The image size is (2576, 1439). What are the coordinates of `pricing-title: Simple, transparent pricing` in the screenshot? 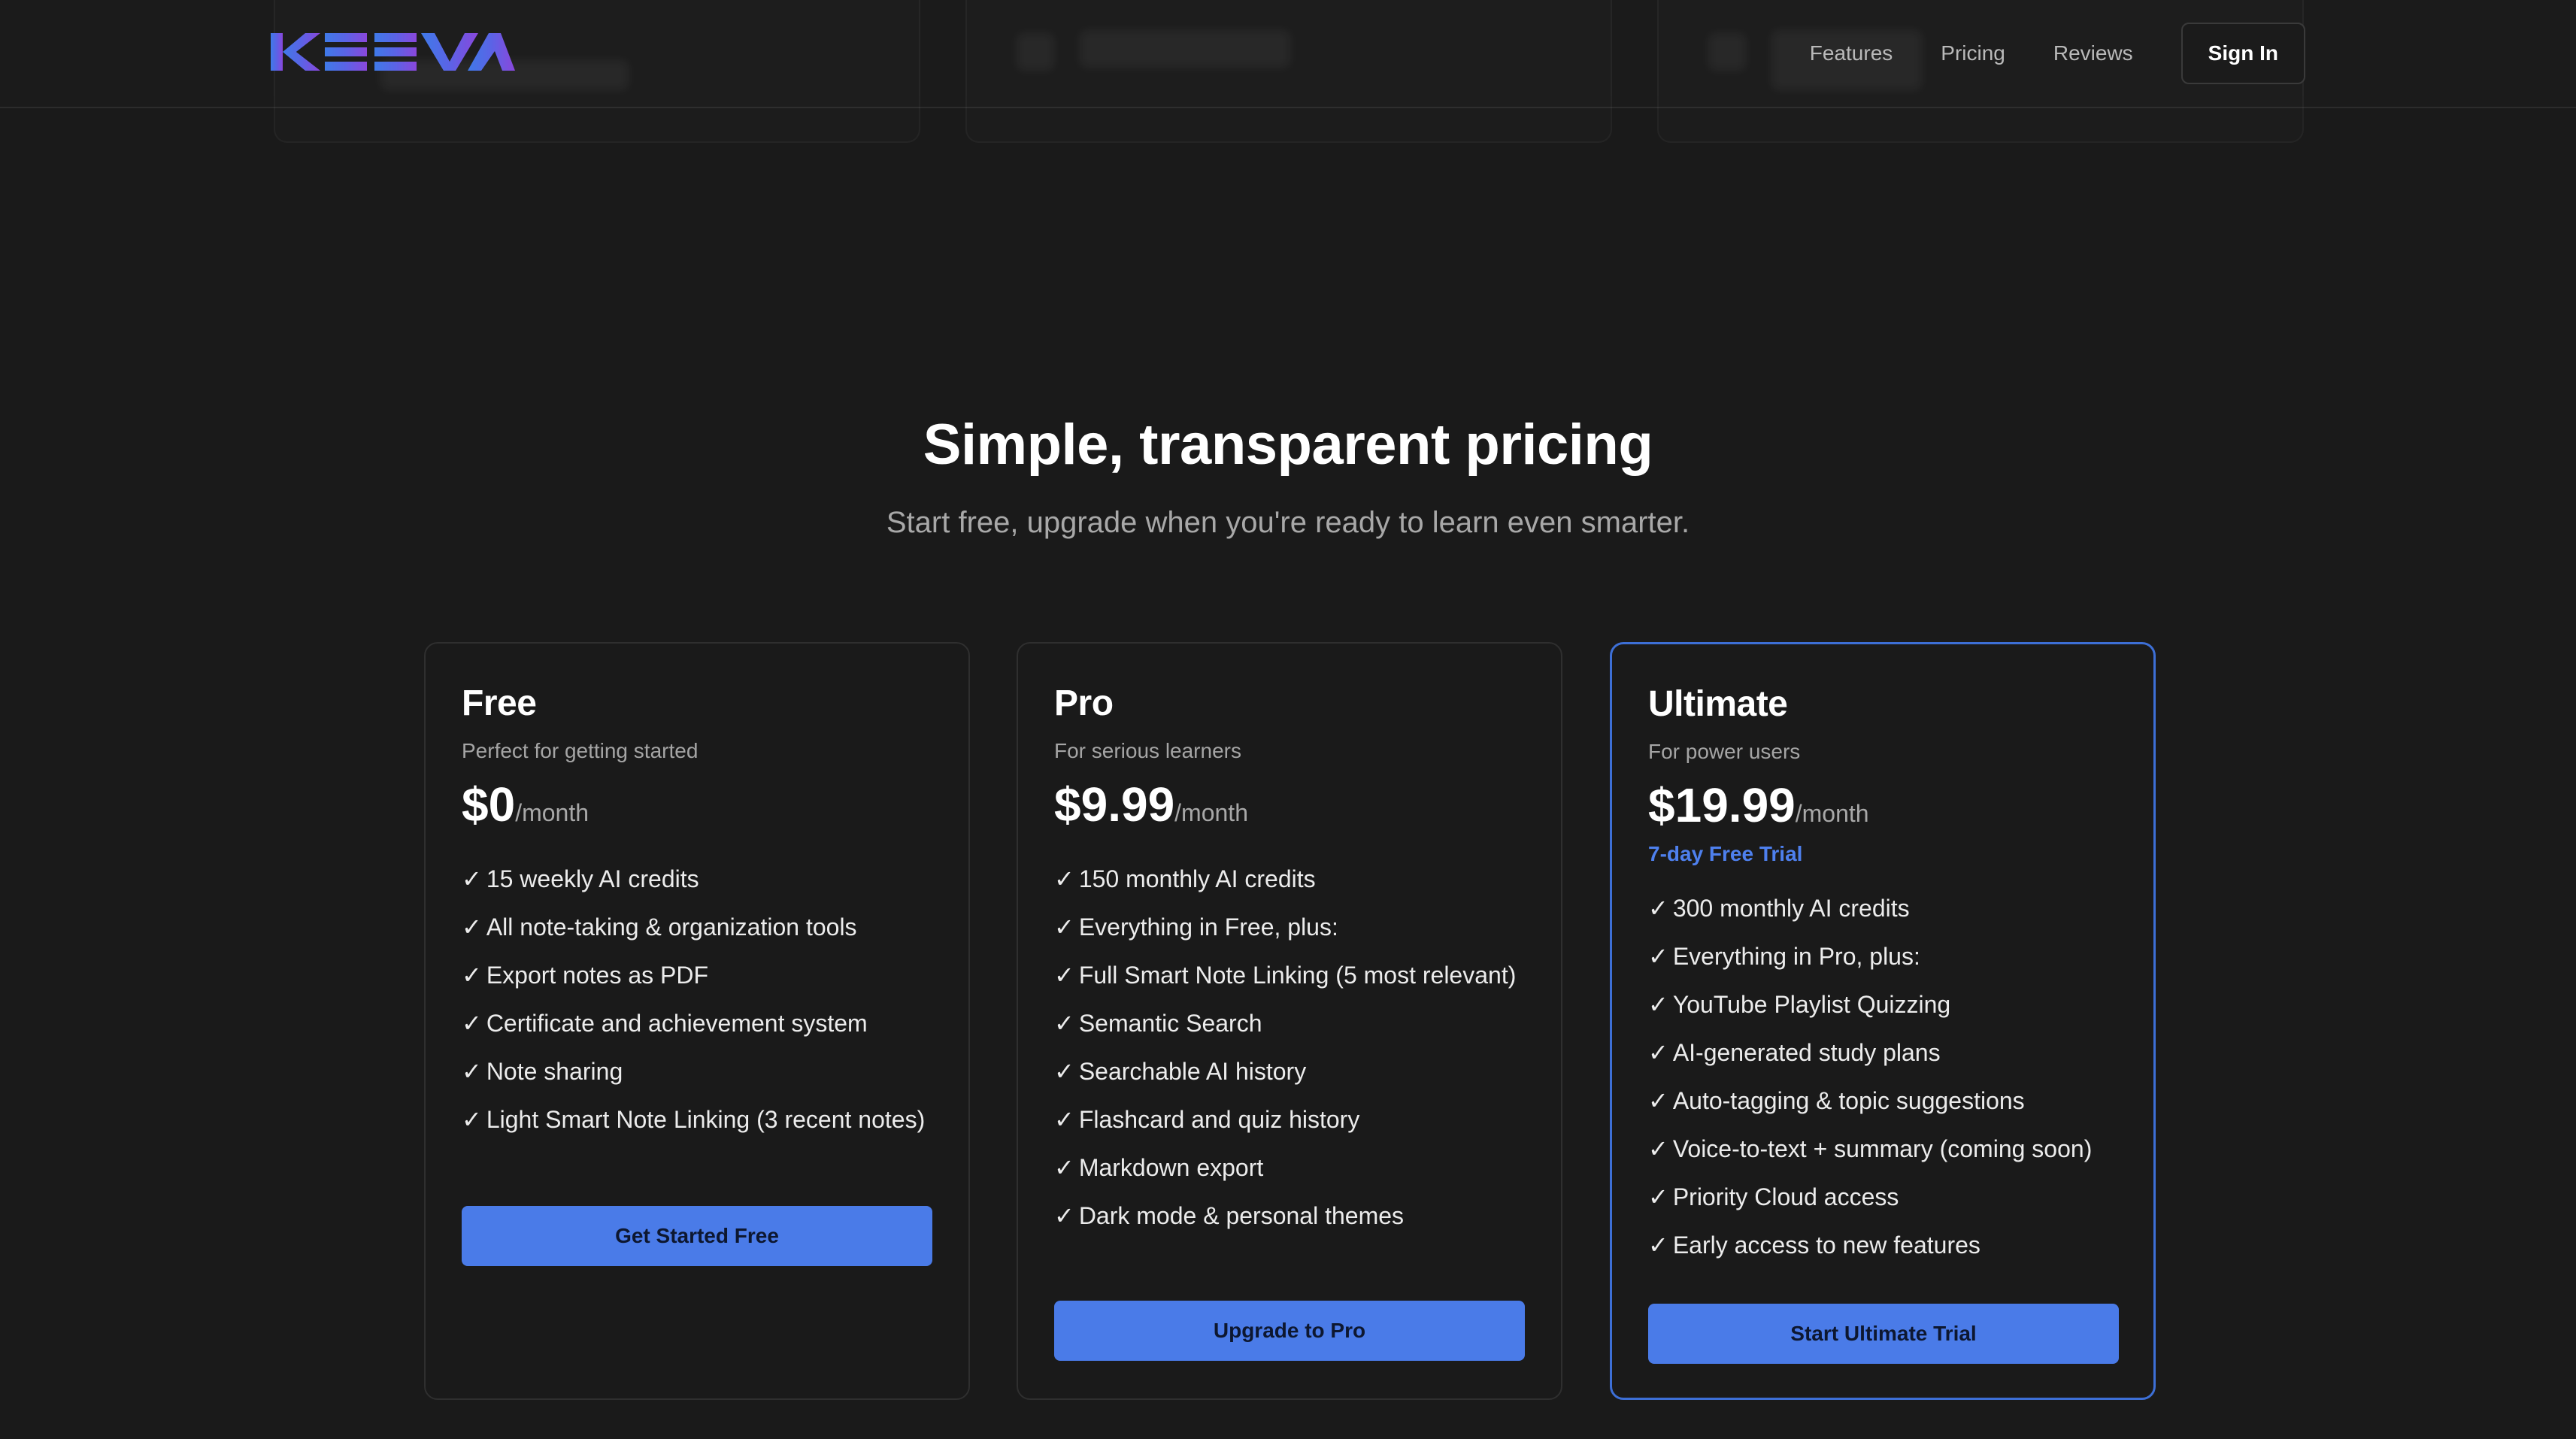 It's located at (1288, 445).